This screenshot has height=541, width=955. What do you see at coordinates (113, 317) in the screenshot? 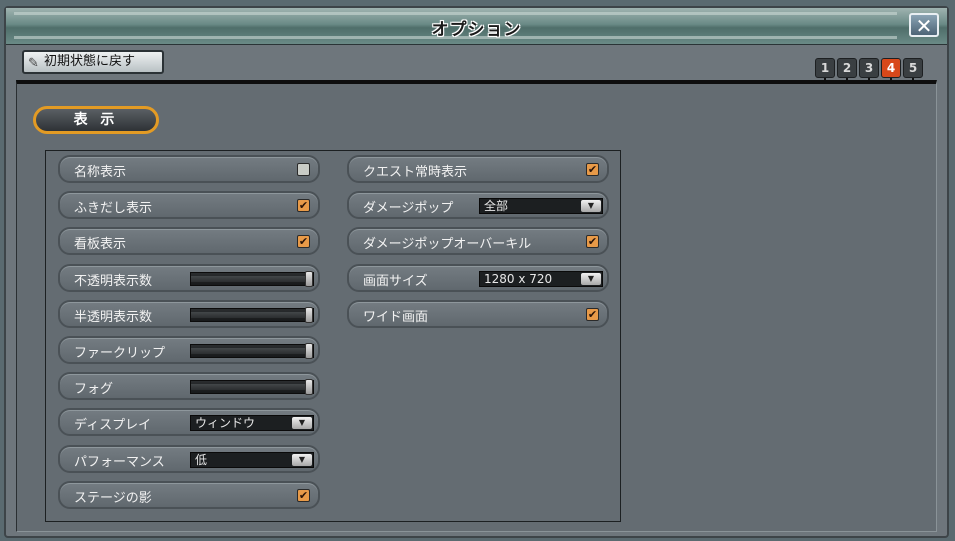
I see `option-label: 半透明表示数` at bounding box center [113, 317].